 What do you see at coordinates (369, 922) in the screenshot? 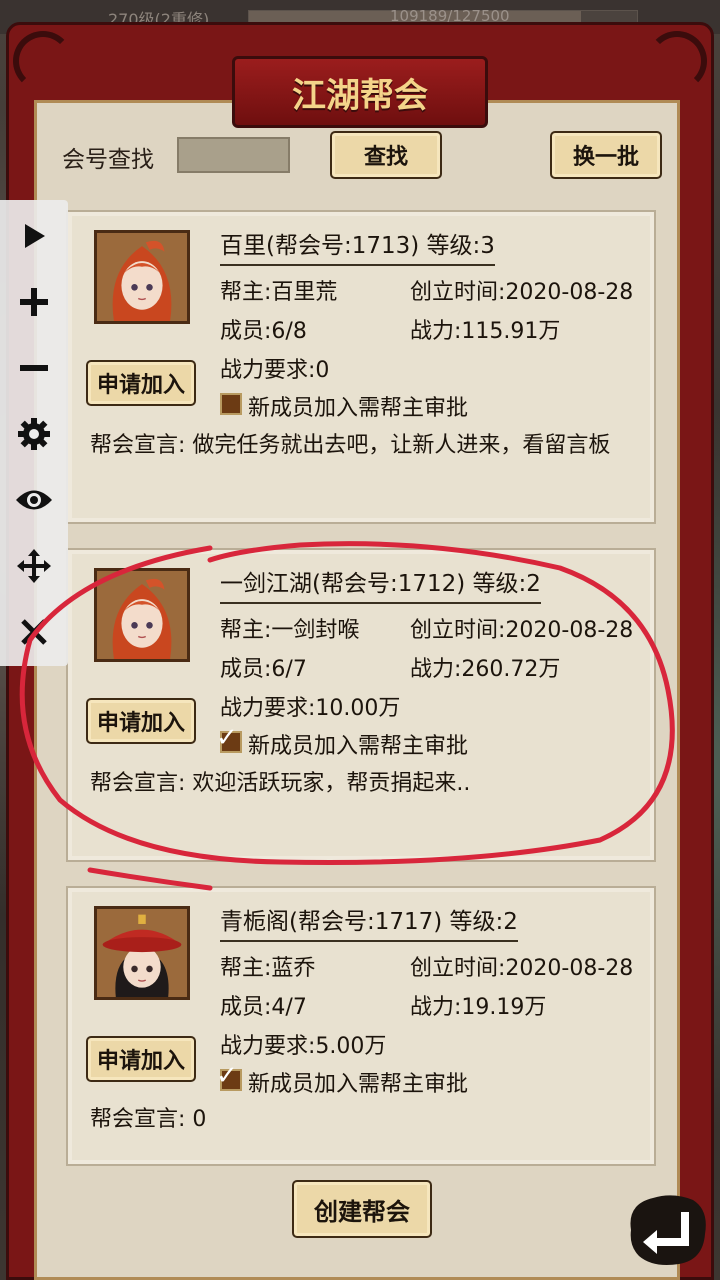
I see `guild-title: 青栀阁(帮会号:1717) 等级:2` at bounding box center [369, 922].